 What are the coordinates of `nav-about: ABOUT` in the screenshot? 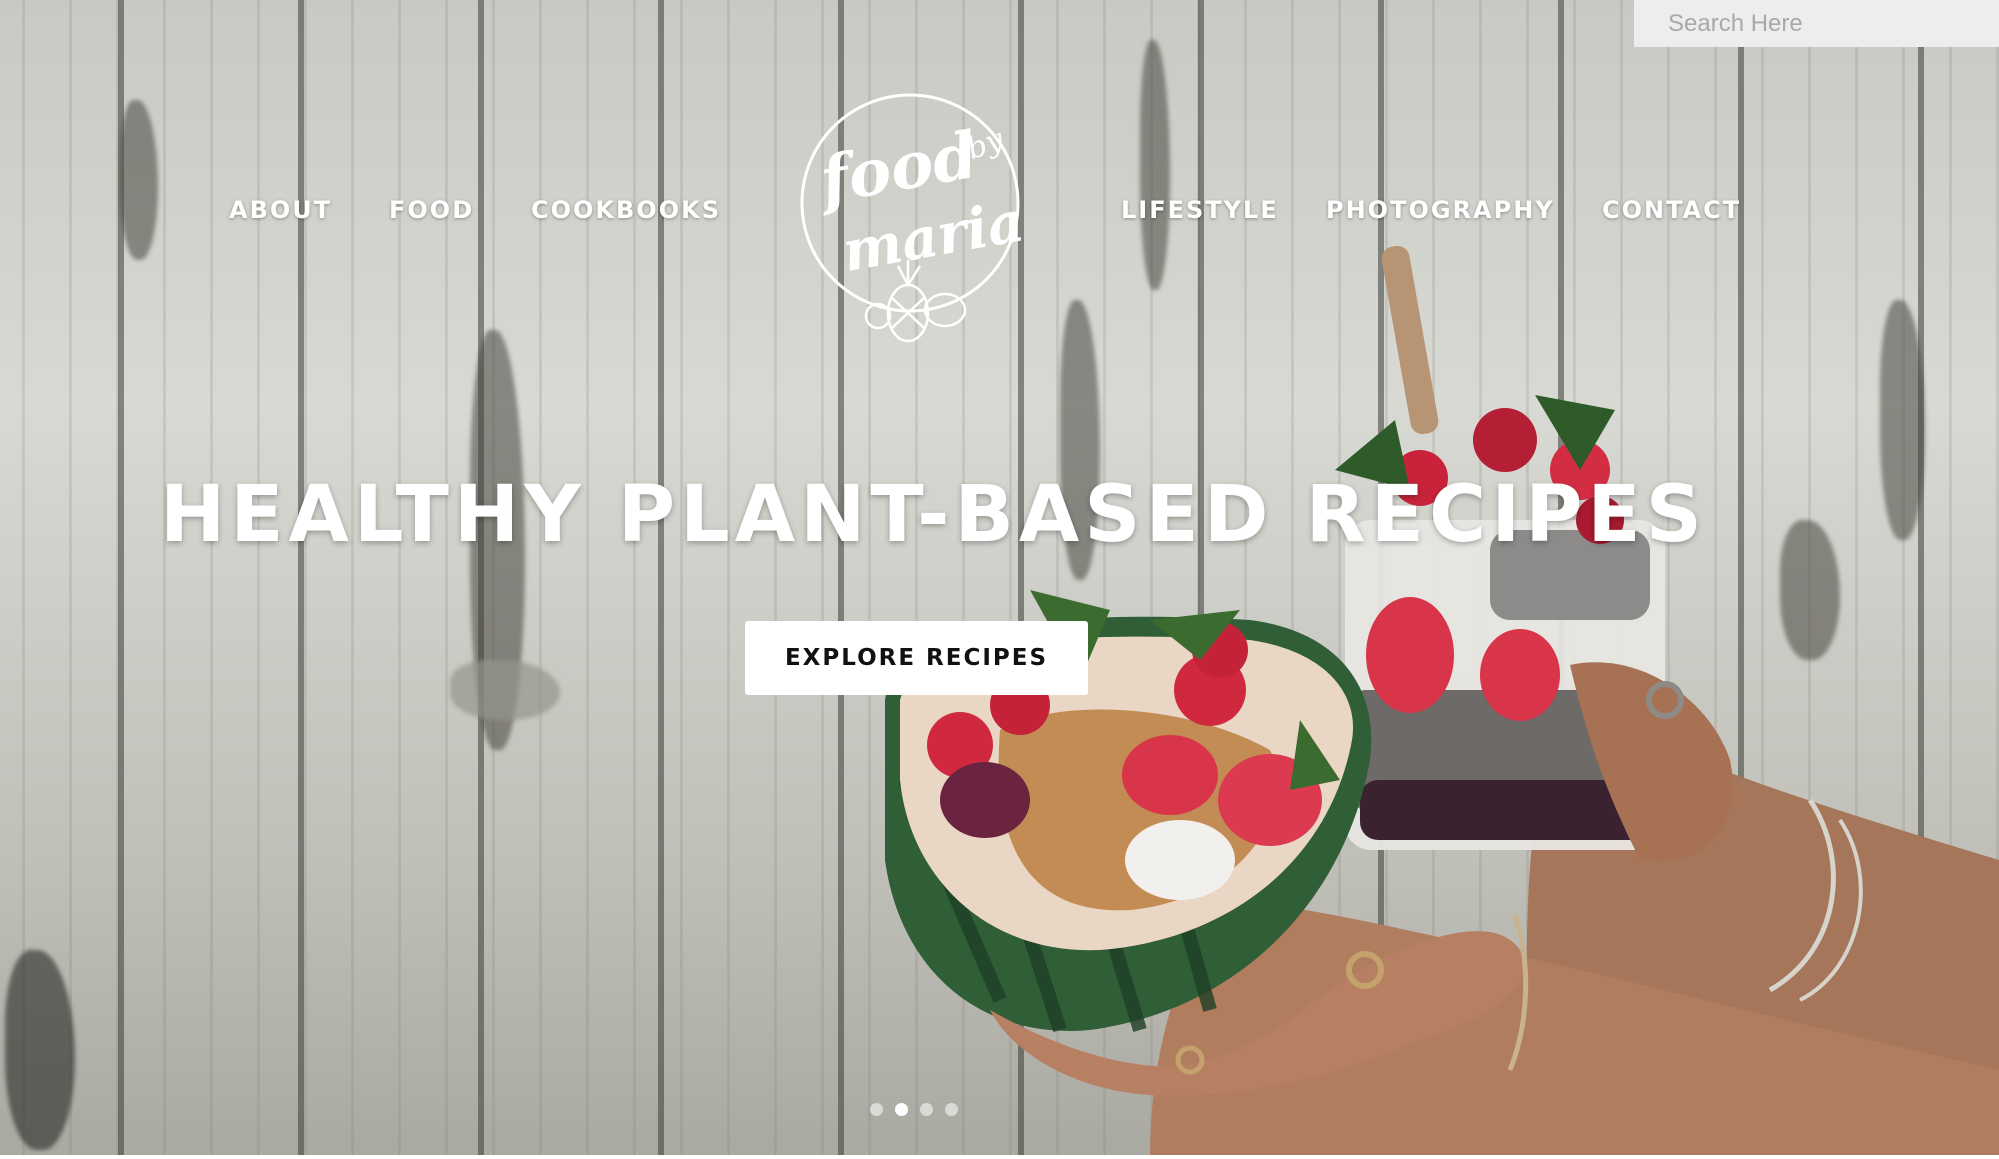 It's located at (280, 210).